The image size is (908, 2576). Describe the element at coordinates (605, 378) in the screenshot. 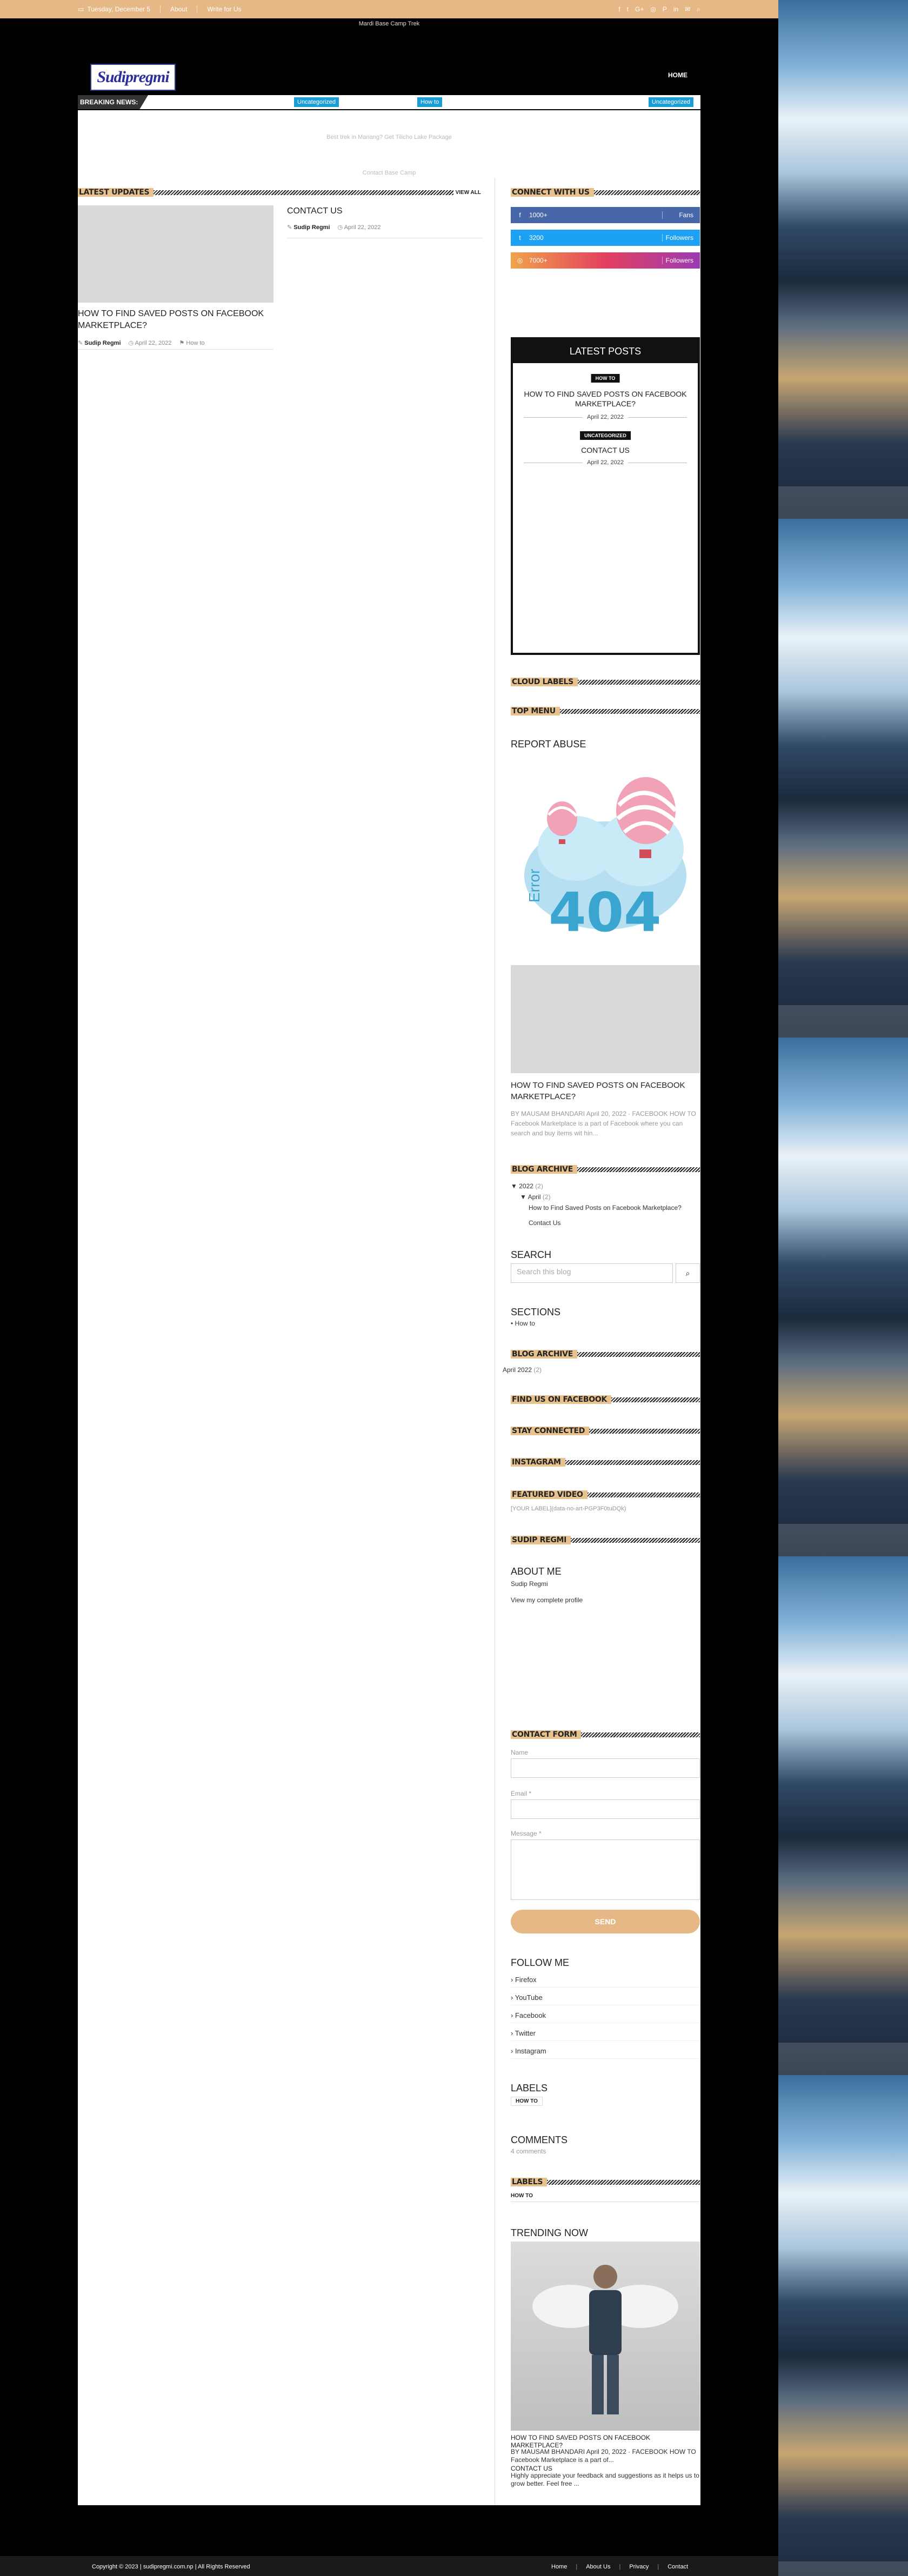

I see `post-tag: HOW TO` at that location.